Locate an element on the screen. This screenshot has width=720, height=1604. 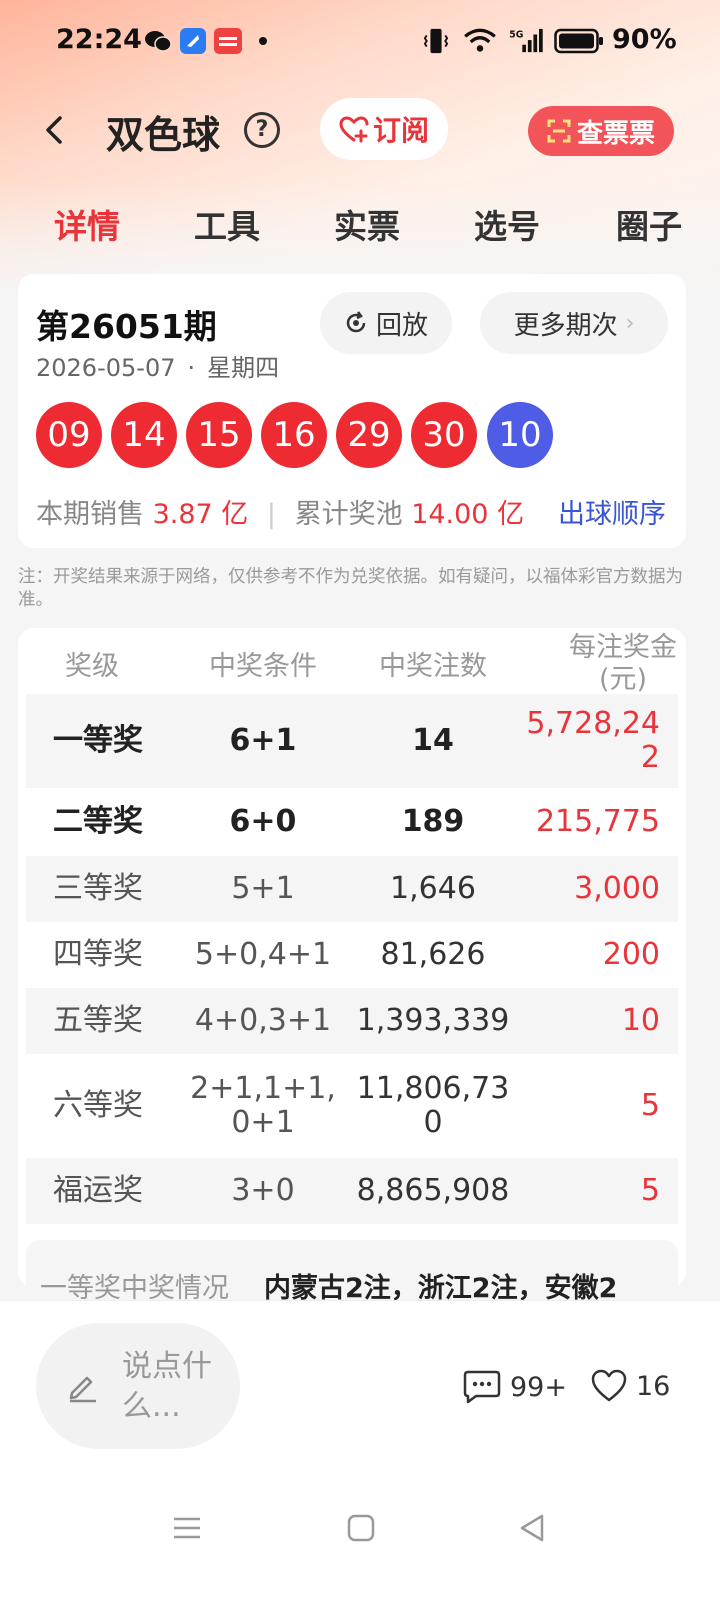
header-level: 奖级 is located at coordinates (92, 666).